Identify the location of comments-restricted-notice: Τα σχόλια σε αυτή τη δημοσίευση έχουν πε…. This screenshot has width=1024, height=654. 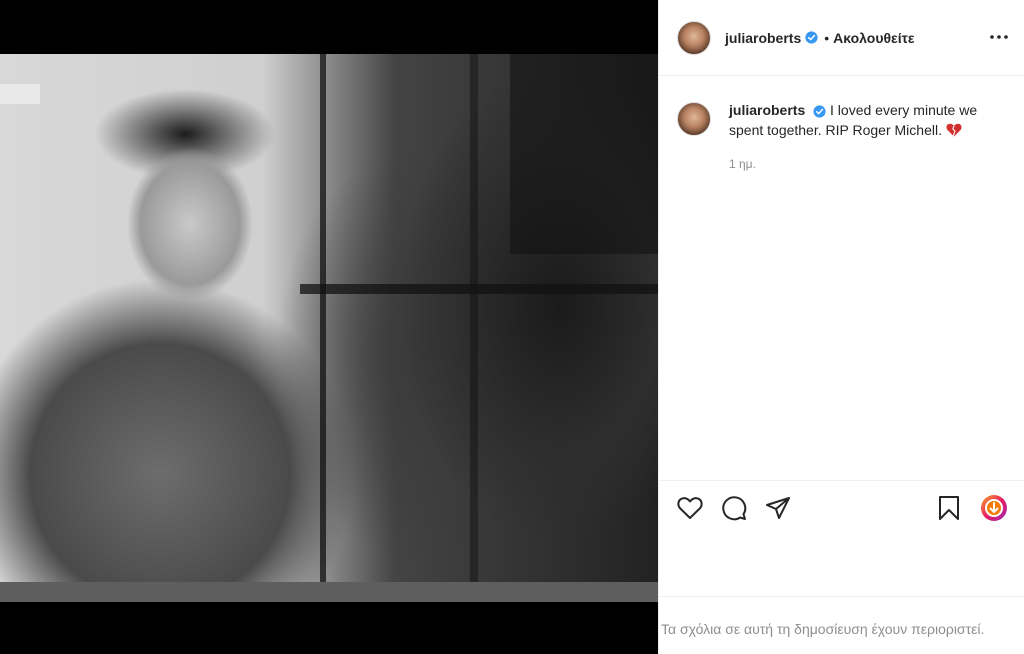
(841, 625).